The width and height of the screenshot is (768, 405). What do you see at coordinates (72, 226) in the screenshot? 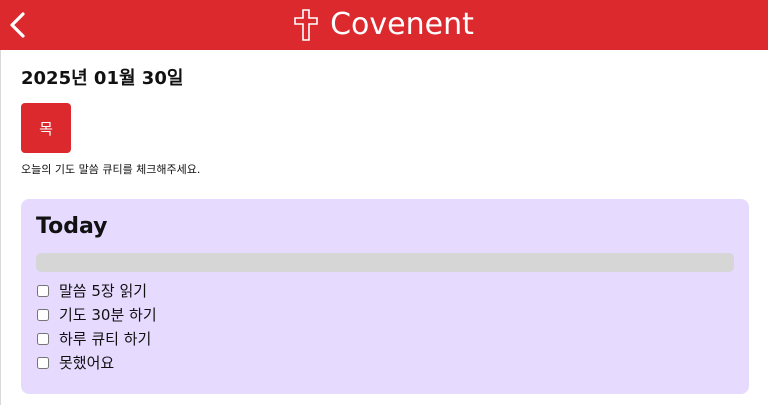
I see `today-title: Today` at bounding box center [72, 226].